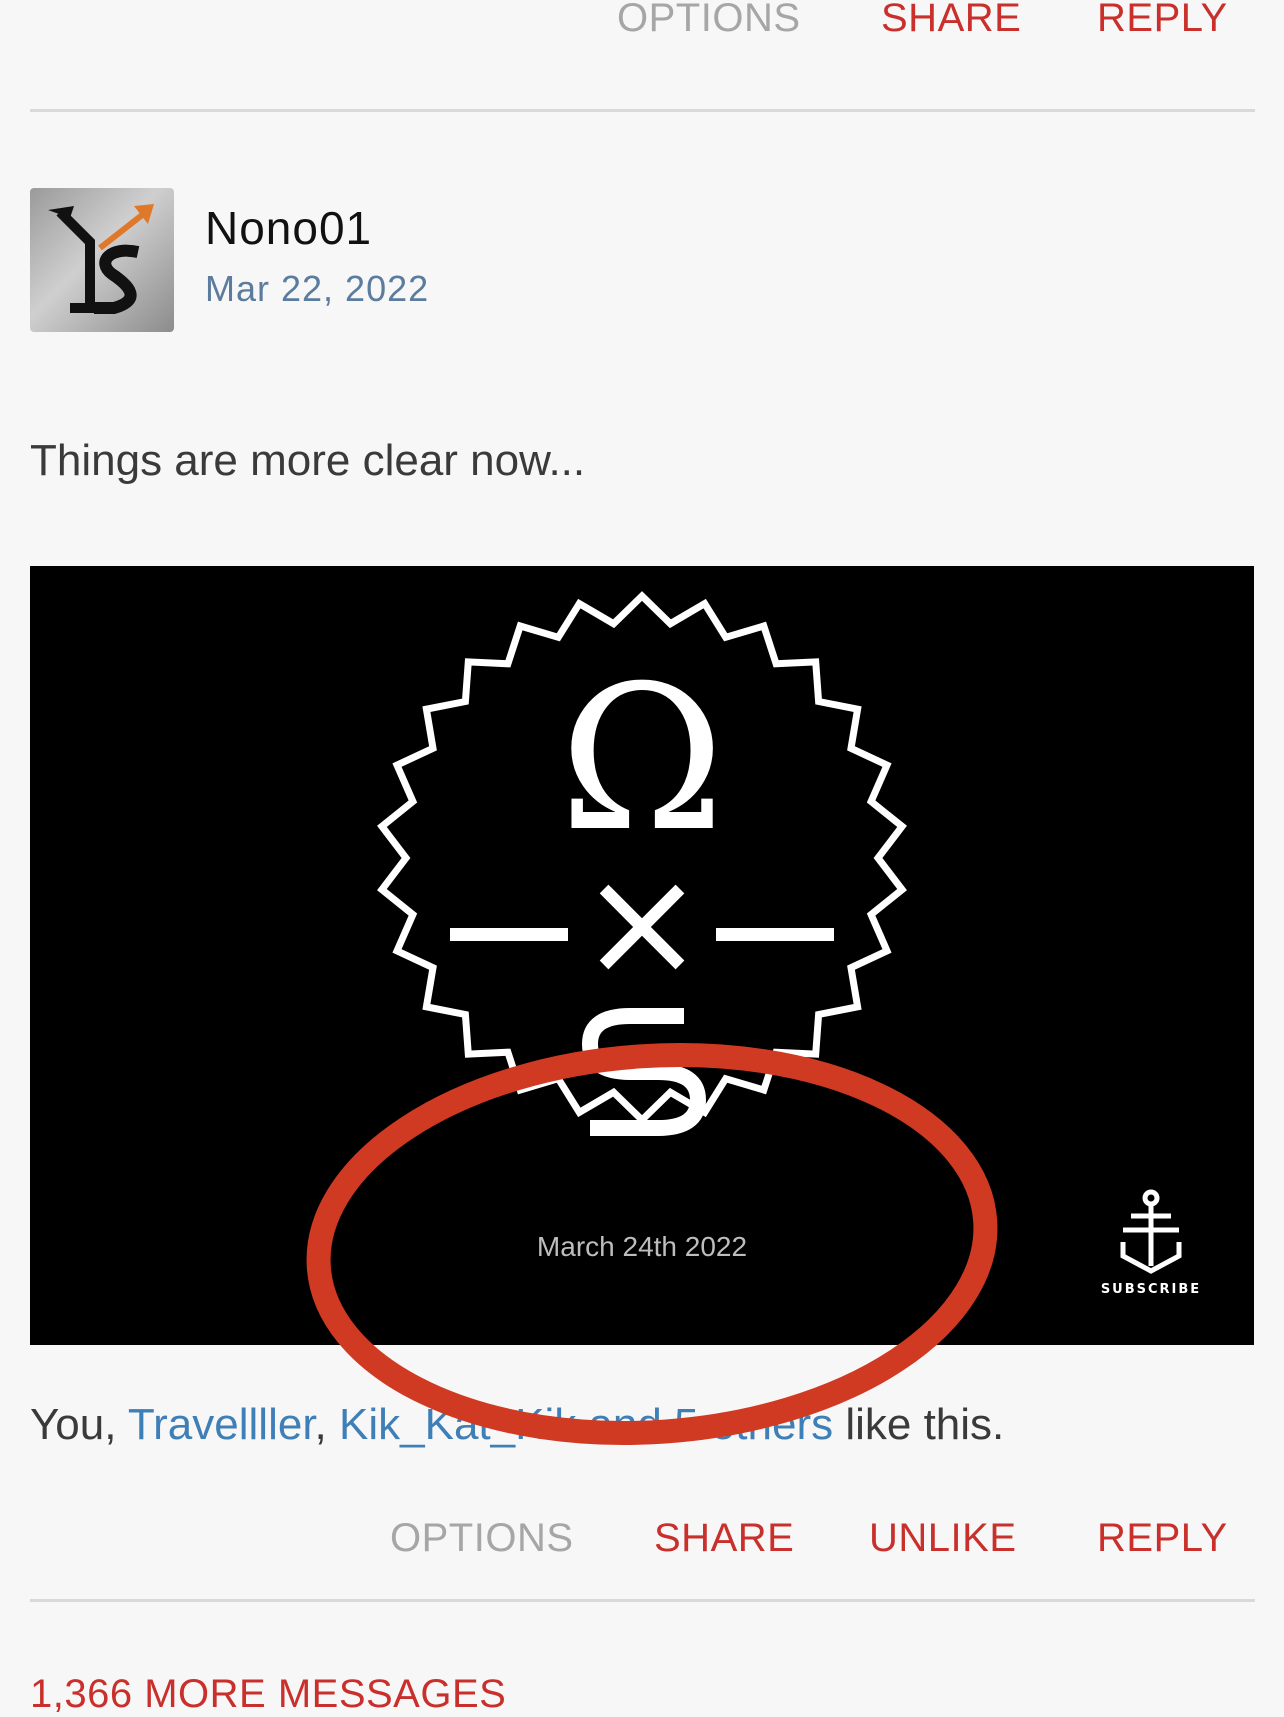 The image size is (1284, 1717). I want to click on post-date: Mar 22, 2022, so click(317, 289).